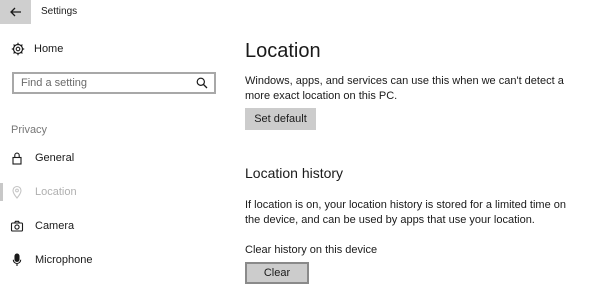 This screenshot has width=589, height=306. I want to click on location-pin-icon, so click(17, 192).